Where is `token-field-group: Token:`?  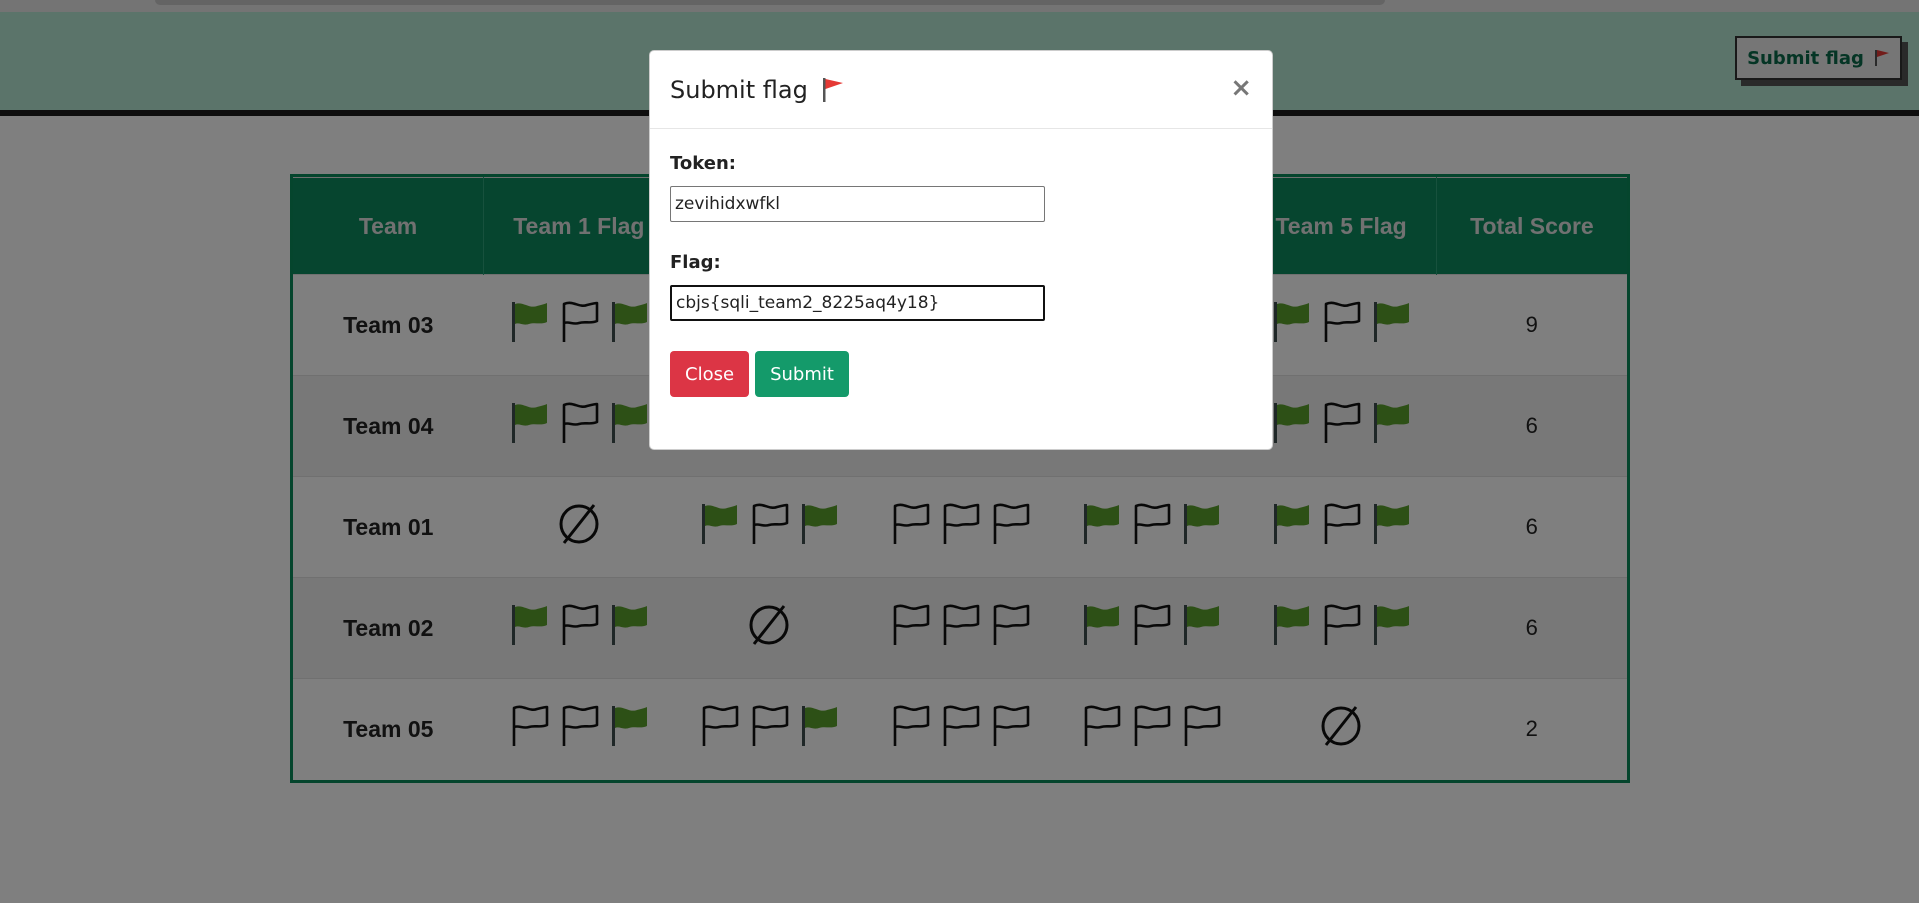 token-field-group: Token: is located at coordinates (961, 187).